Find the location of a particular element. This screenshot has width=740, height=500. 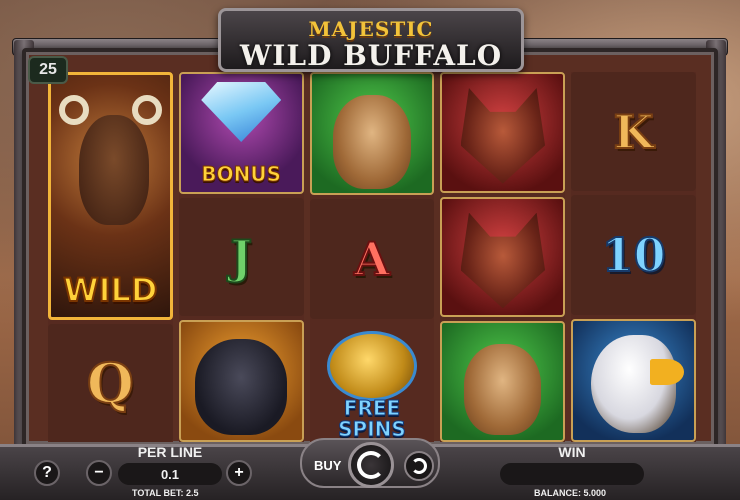

paylines-badge: 25 is located at coordinates (48, 70).